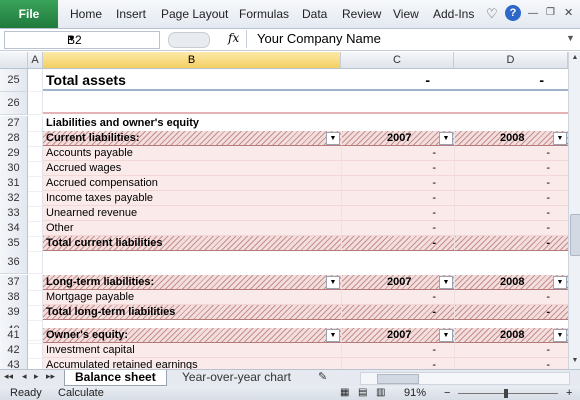 The height and width of the screenshot is (400, 580). What do you see at coordinates (35, 60) in the screenshot?
I see `column-header-a: A` at bounding box center [35, 60].